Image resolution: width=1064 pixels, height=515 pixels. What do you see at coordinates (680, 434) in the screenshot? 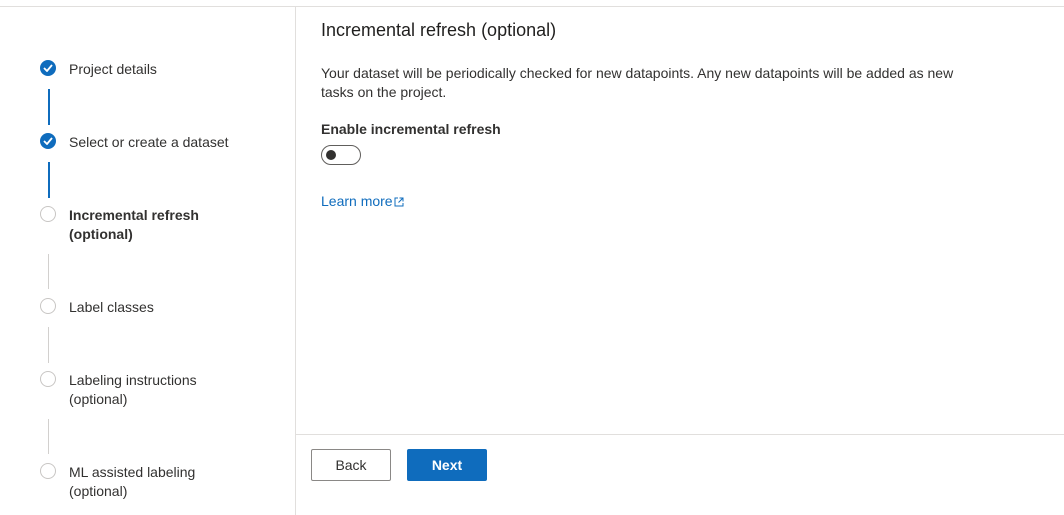
I see `footer-divider` at bounding box center [680, 434].